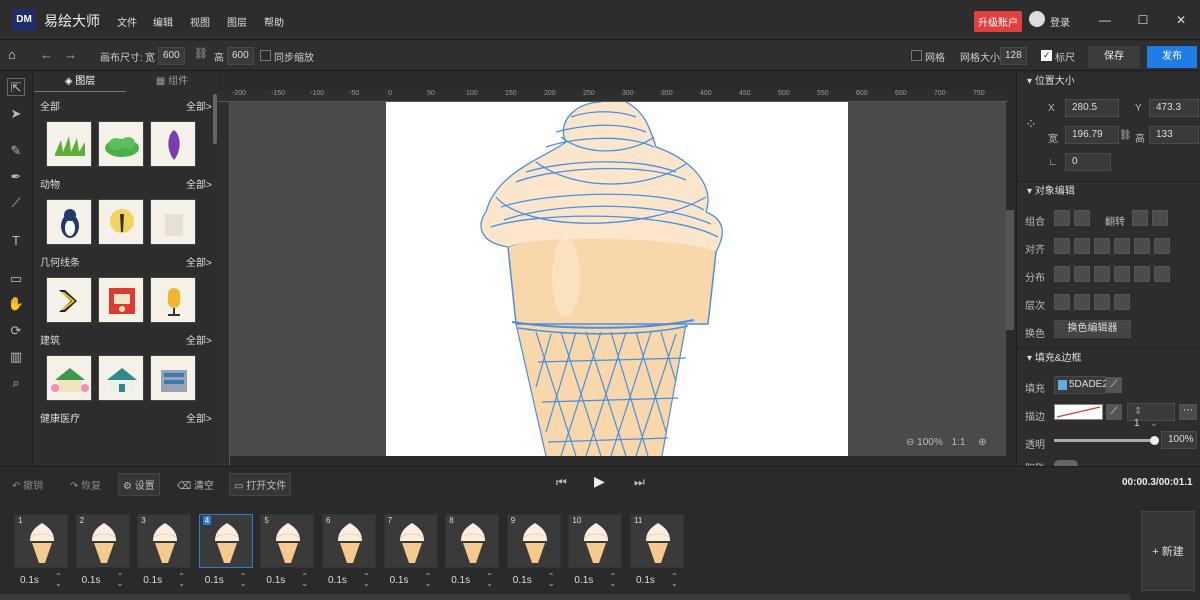 The width and height of the screenshot is (1200, 600). I want to click on align-middle-icon, so click(1142, 246).